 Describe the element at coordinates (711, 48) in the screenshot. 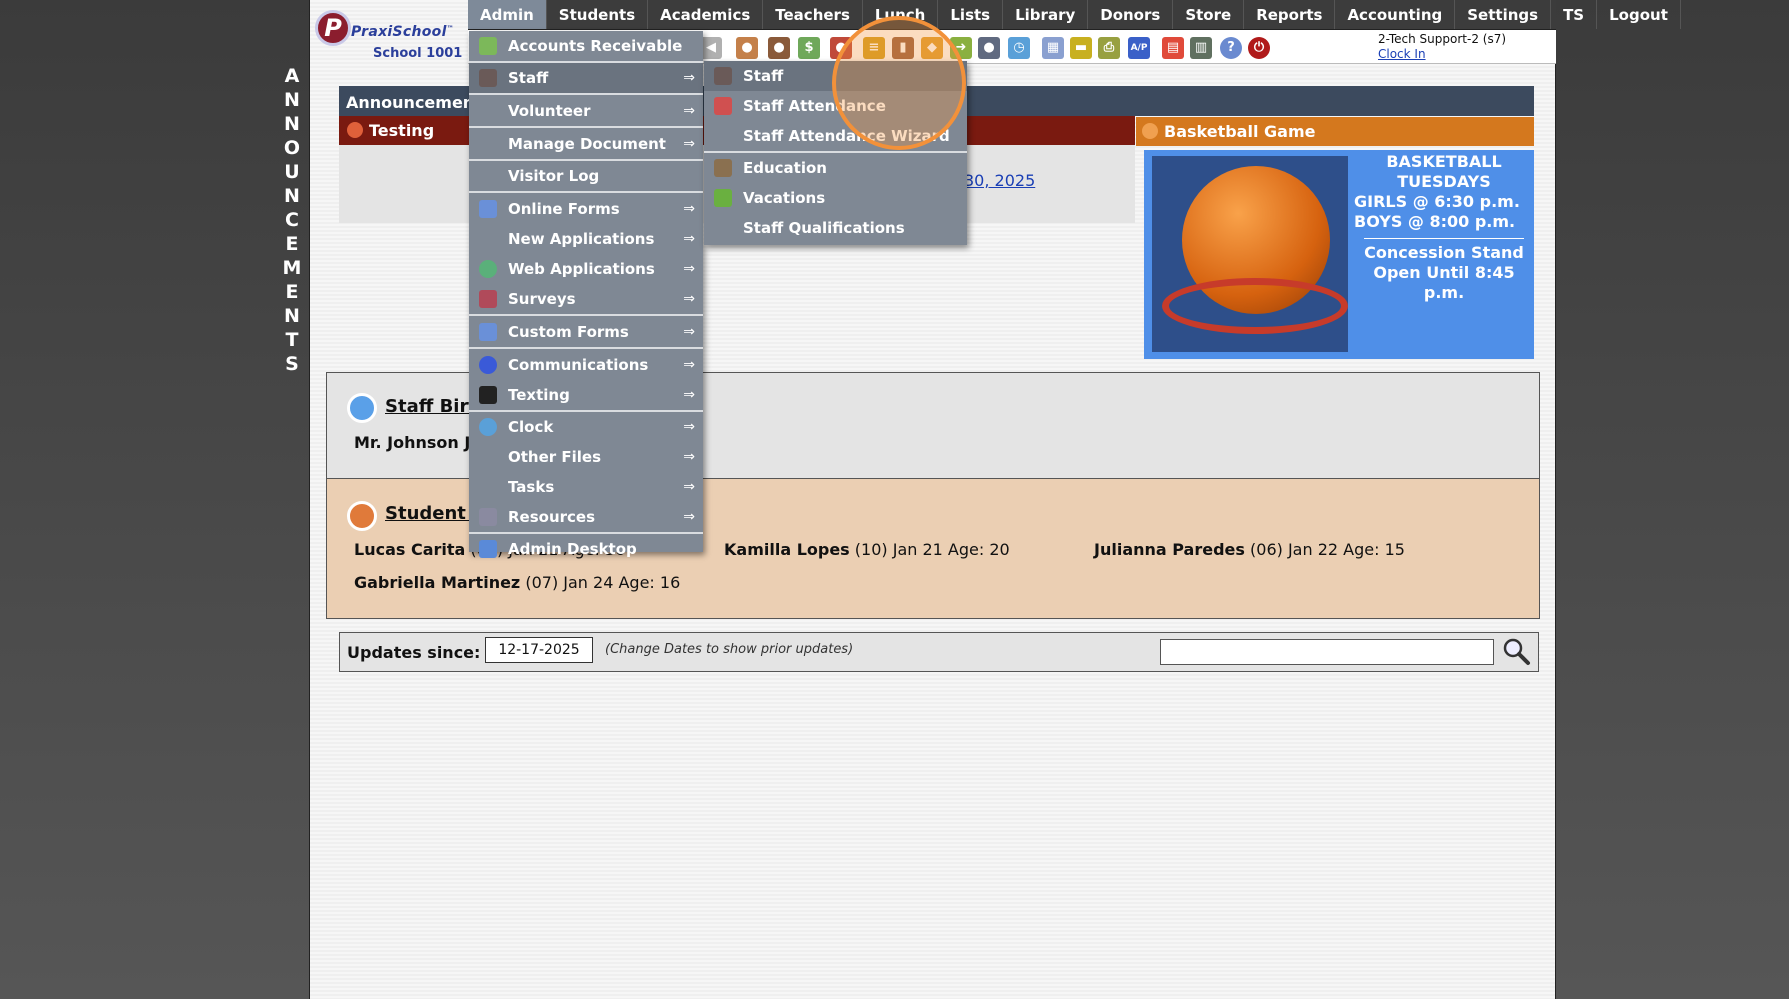

I see `megaphone-icon: ◀` at that location.